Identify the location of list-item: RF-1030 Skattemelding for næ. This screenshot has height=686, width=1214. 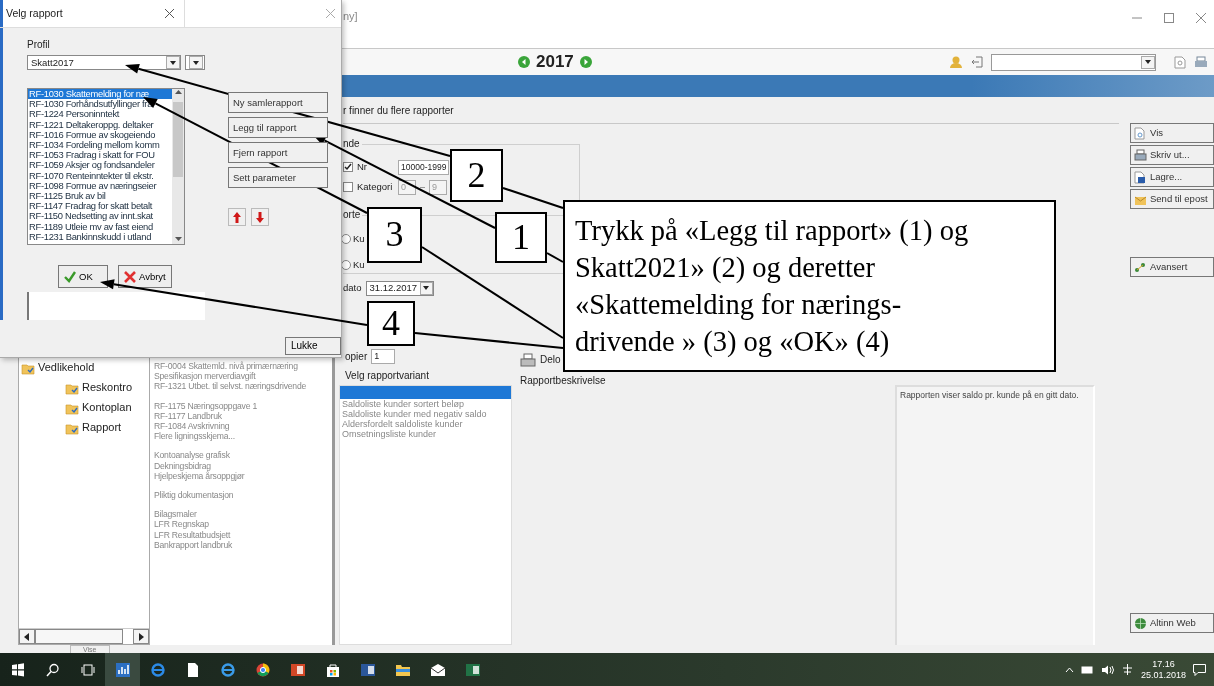
(100, 94).